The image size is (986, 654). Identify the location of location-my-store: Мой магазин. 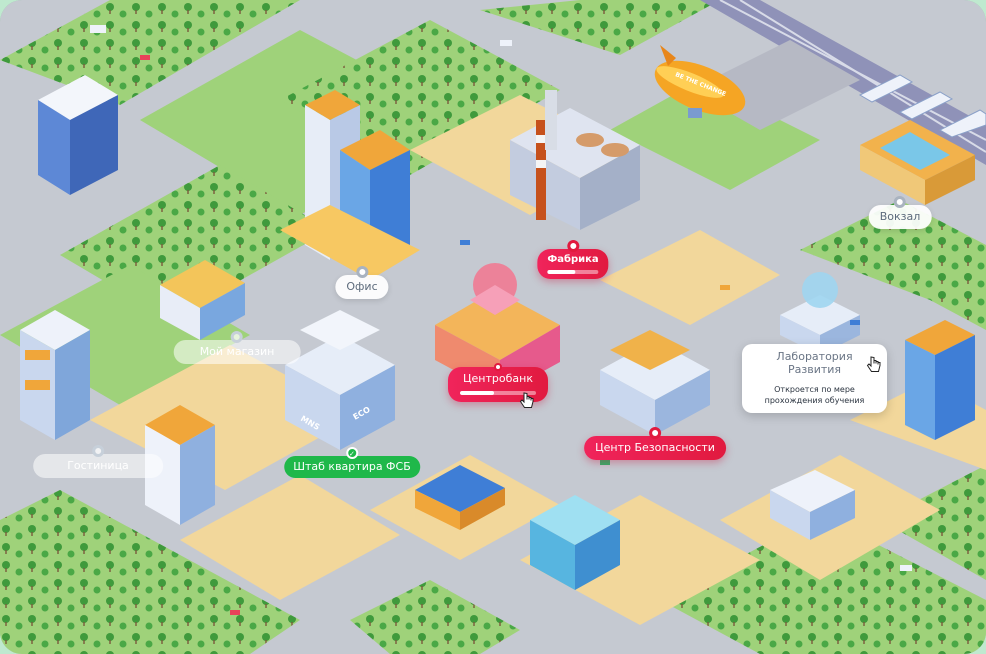
(237, 347).